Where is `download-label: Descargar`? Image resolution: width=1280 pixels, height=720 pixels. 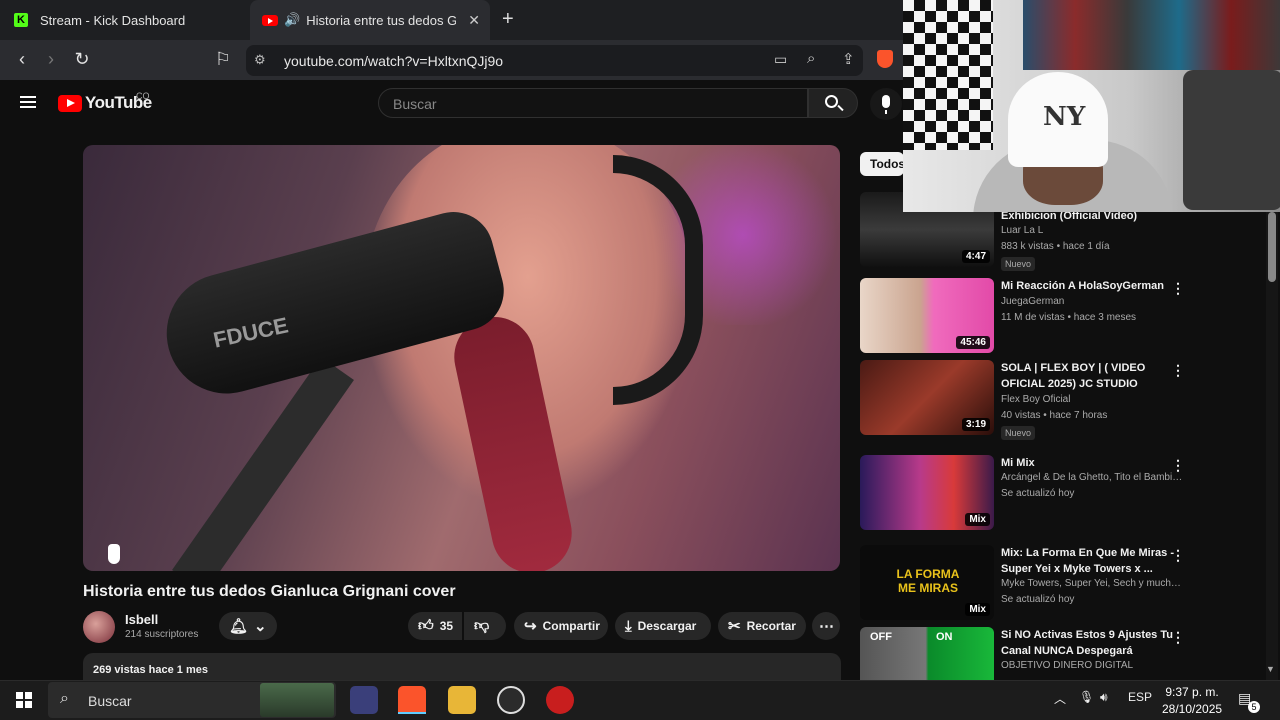 download-label: Descargar is located at coordinates (667, 626).